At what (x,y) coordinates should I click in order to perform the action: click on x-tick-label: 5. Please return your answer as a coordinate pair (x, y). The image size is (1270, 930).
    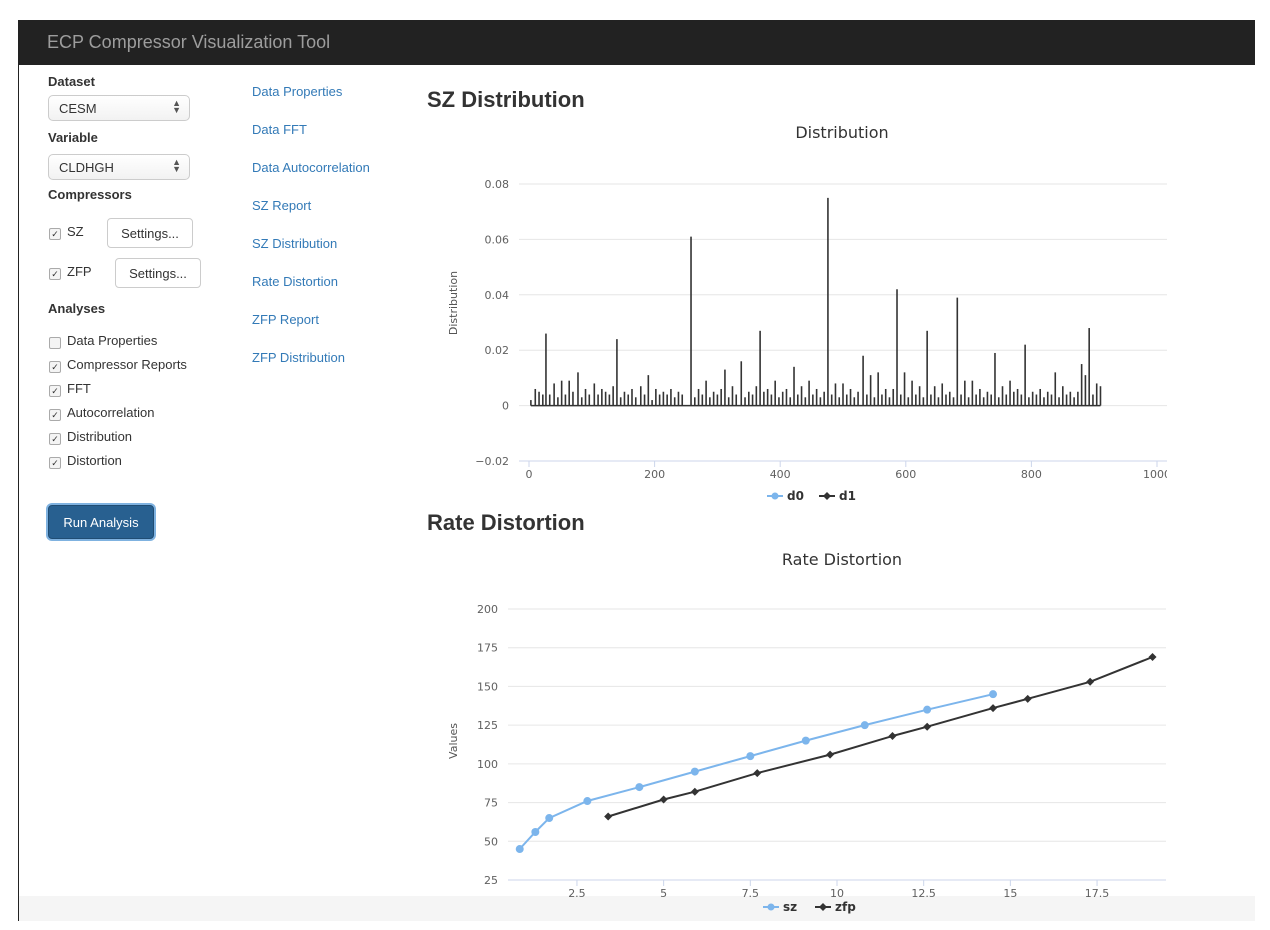
    Looking at the image, I should click on (663, 893).